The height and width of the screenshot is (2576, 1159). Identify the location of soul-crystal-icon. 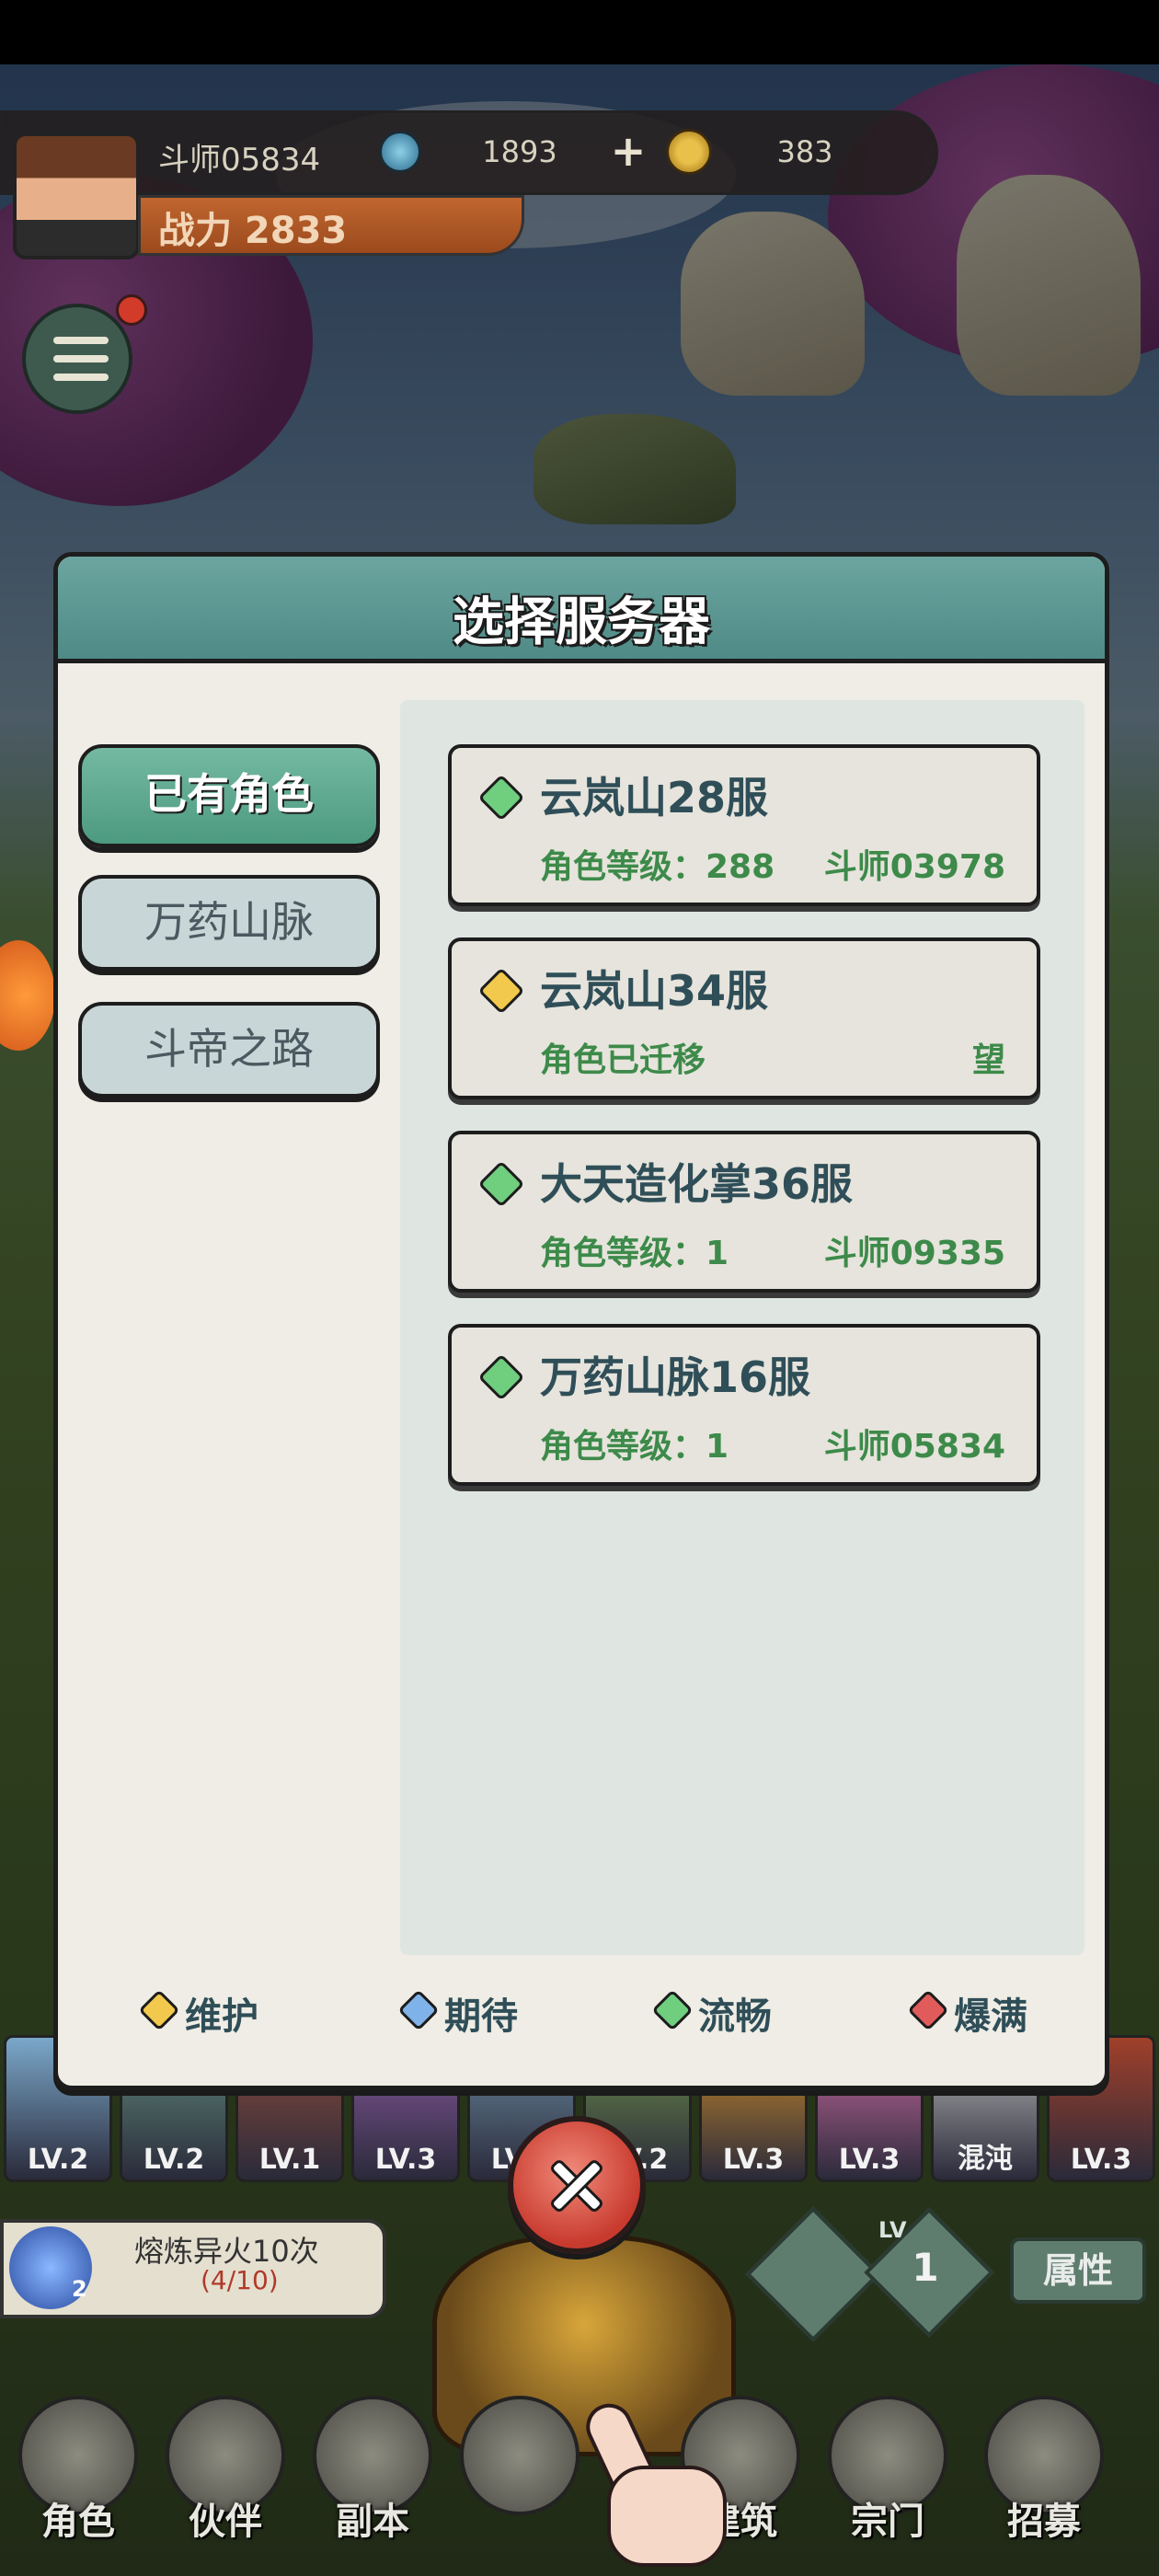
(400, 152).